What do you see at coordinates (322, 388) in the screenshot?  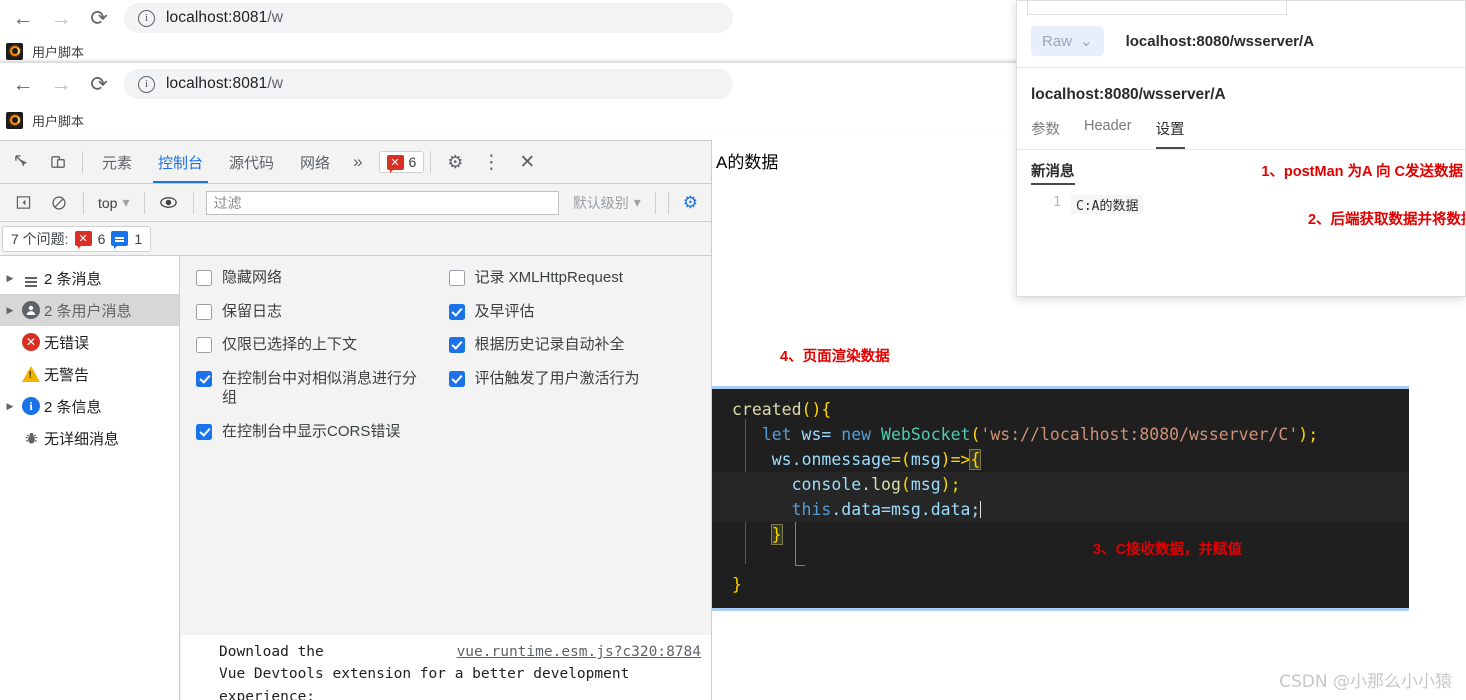 I see `setting-group-similar: 在控制台中对相似消息进行分组` at bounding box center [322, 388].